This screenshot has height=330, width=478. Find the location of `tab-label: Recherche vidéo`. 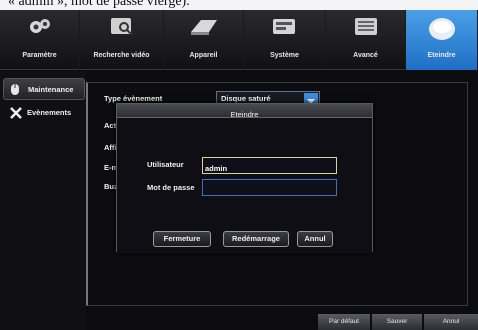

tab-label: Recherche vidéo is located at coordinates (121, 55).